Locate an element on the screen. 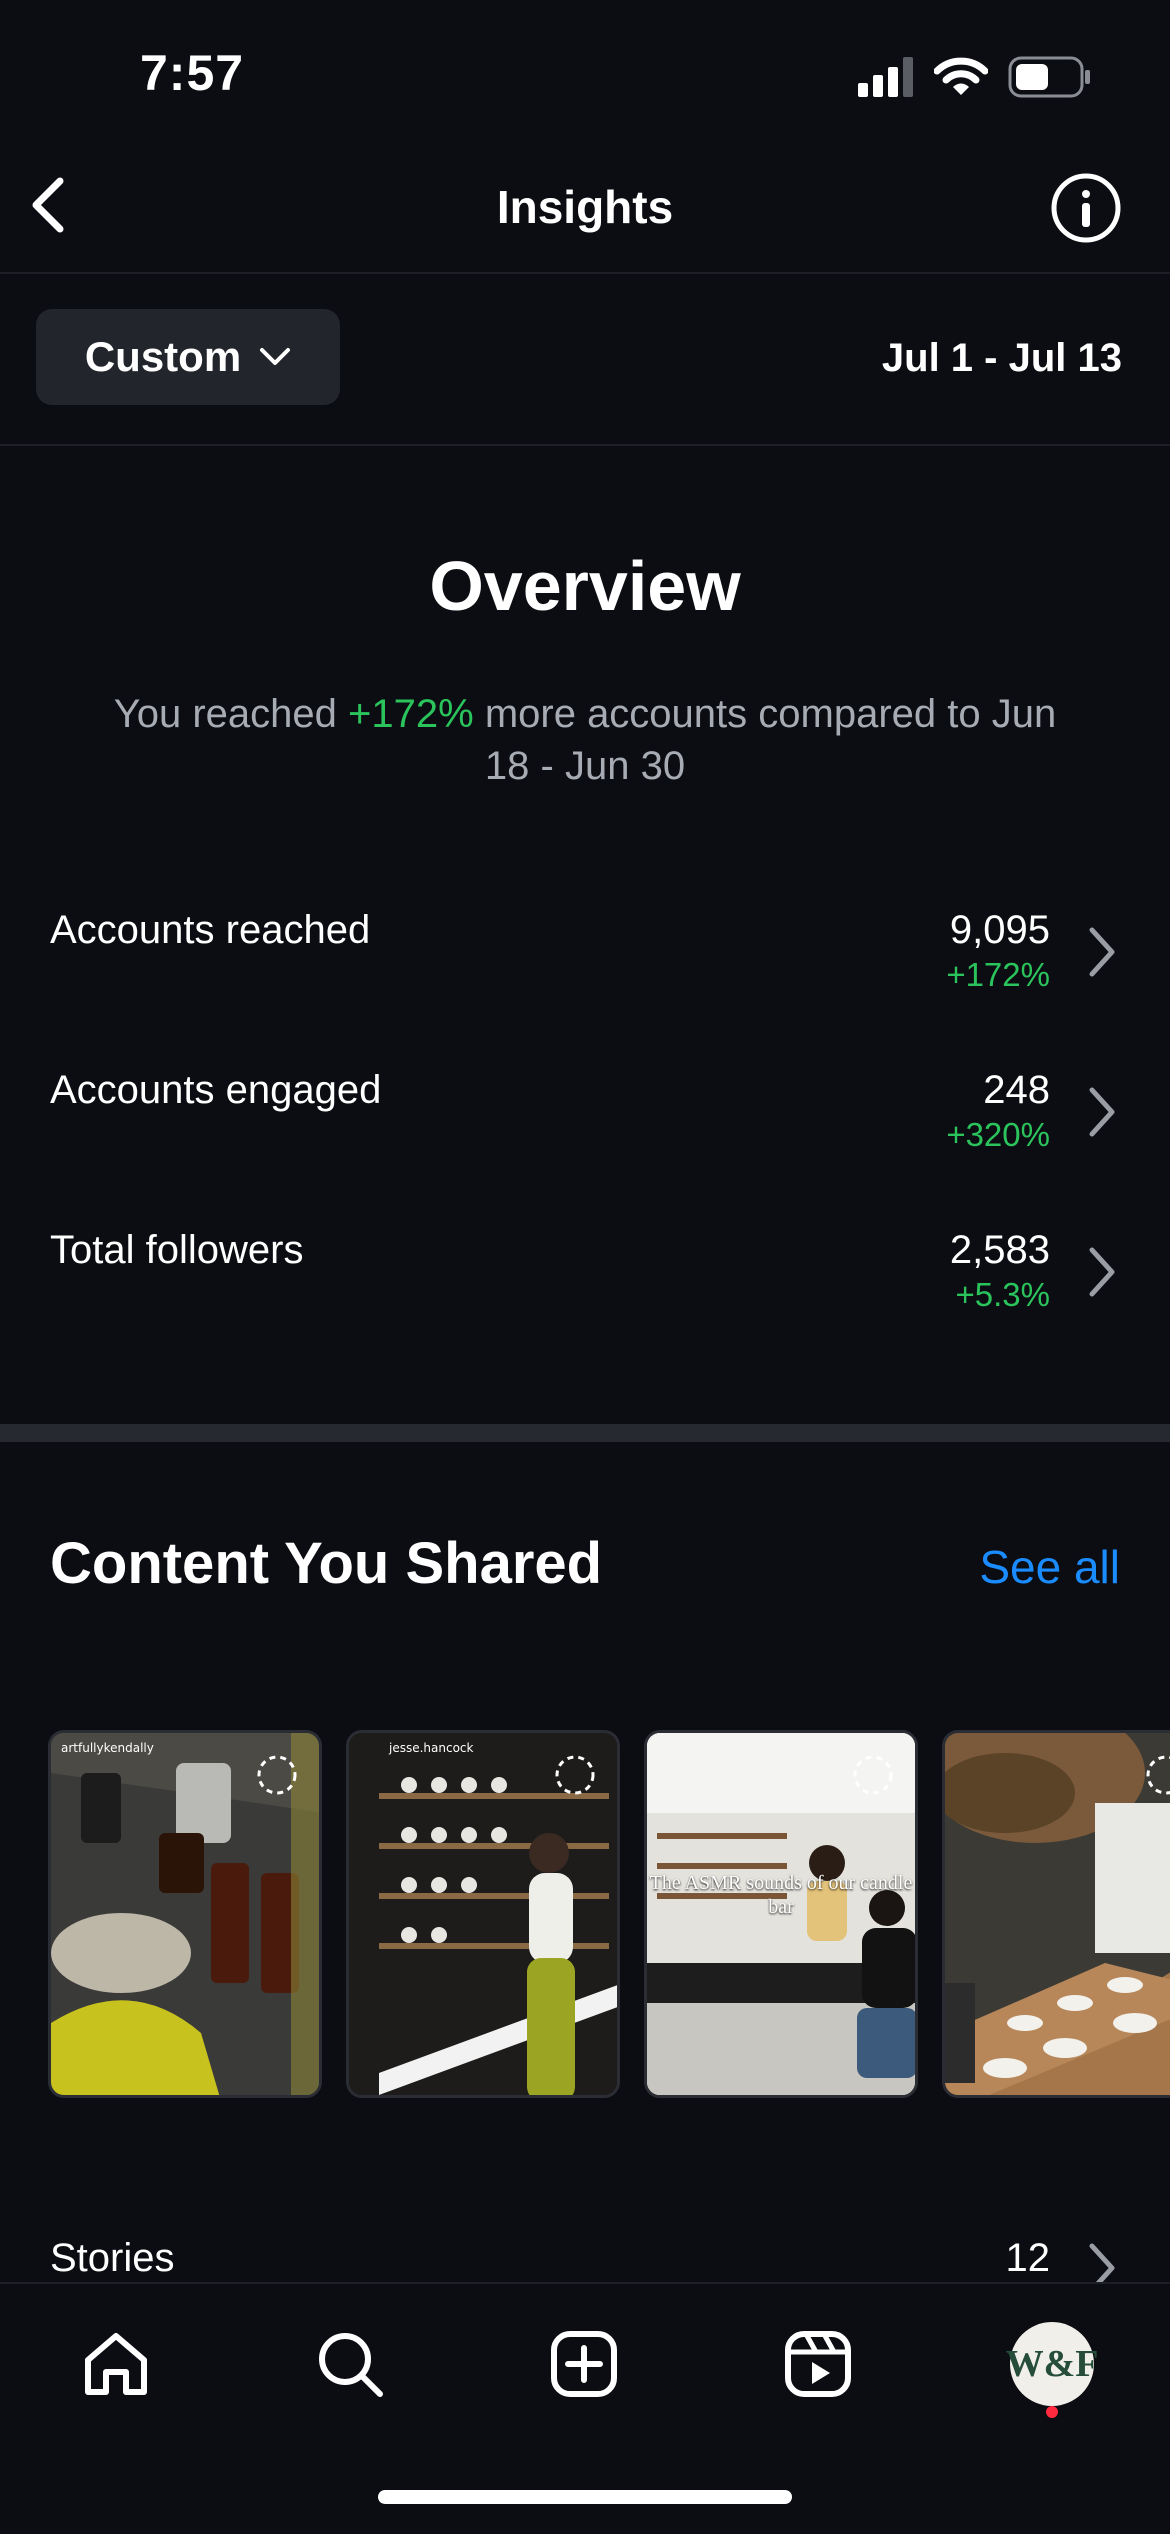 Image resolution: width=1170 pixels, height=2534 pixels. date-range-dropdown: Custom is located at coordinates (188, 357).